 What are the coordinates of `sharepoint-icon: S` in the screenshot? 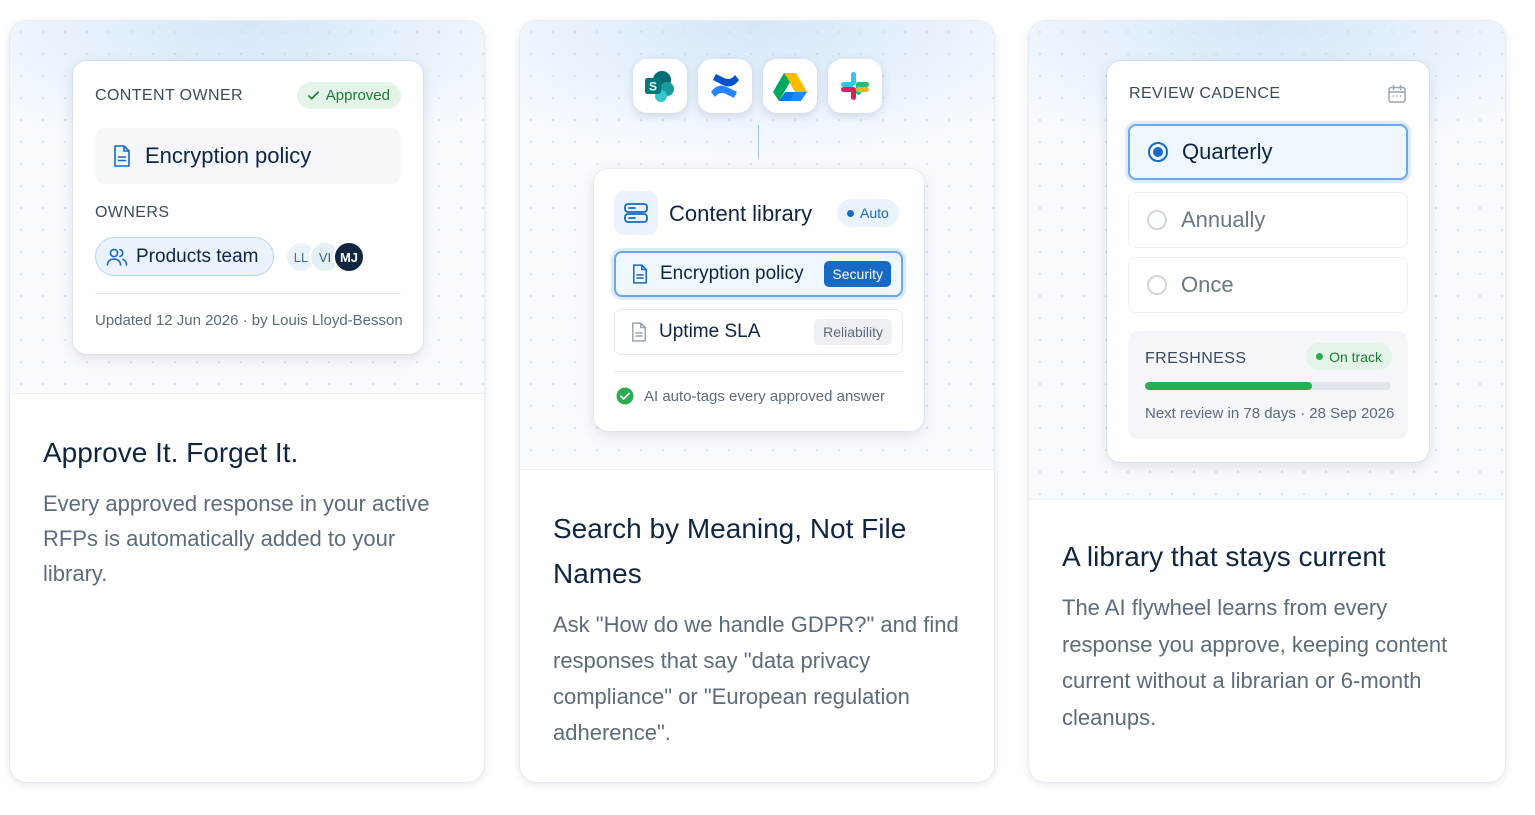 It's located at (659, 86).